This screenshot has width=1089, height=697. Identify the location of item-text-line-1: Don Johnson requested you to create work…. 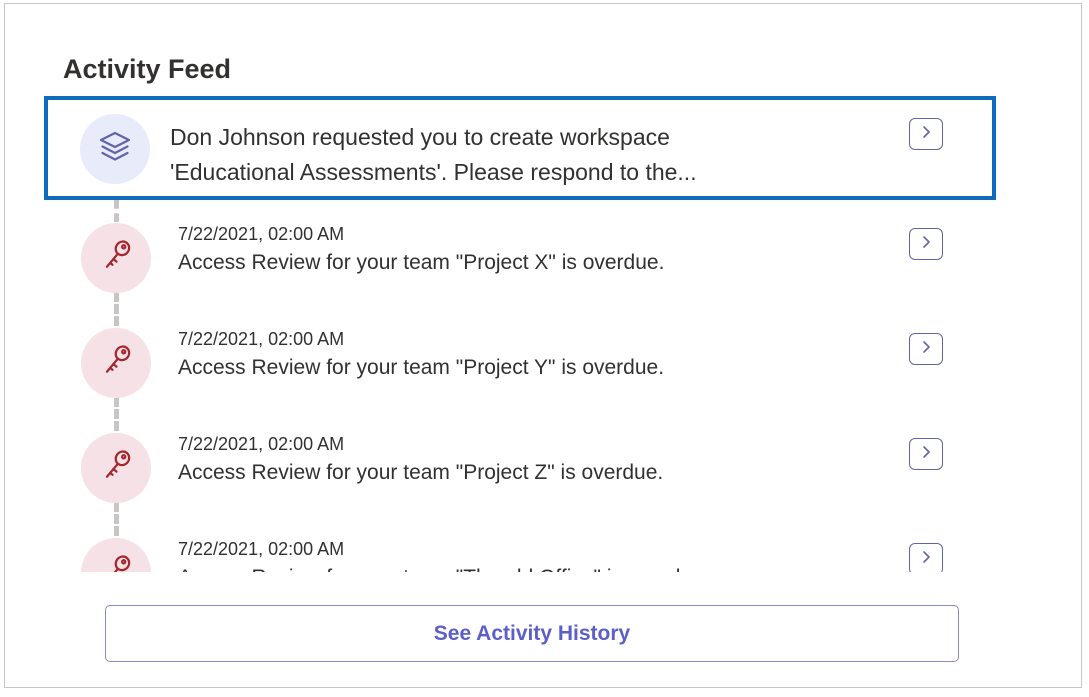
(420, 137).